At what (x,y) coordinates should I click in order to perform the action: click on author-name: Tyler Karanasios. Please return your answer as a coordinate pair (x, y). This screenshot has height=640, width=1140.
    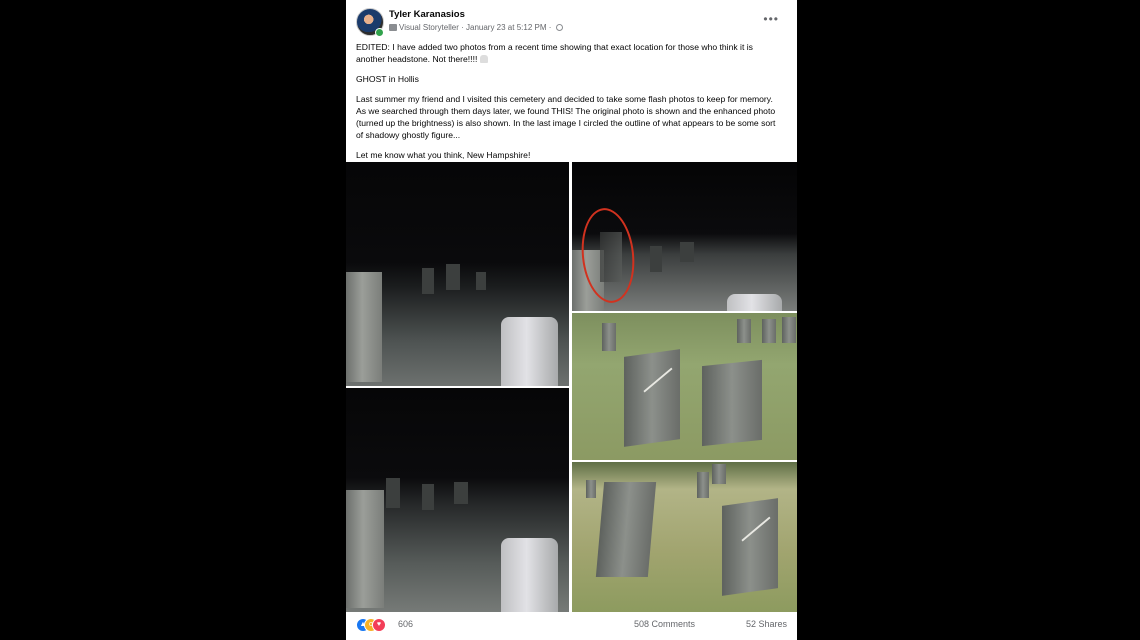
    Looking at the image, I should click on (427, 14).